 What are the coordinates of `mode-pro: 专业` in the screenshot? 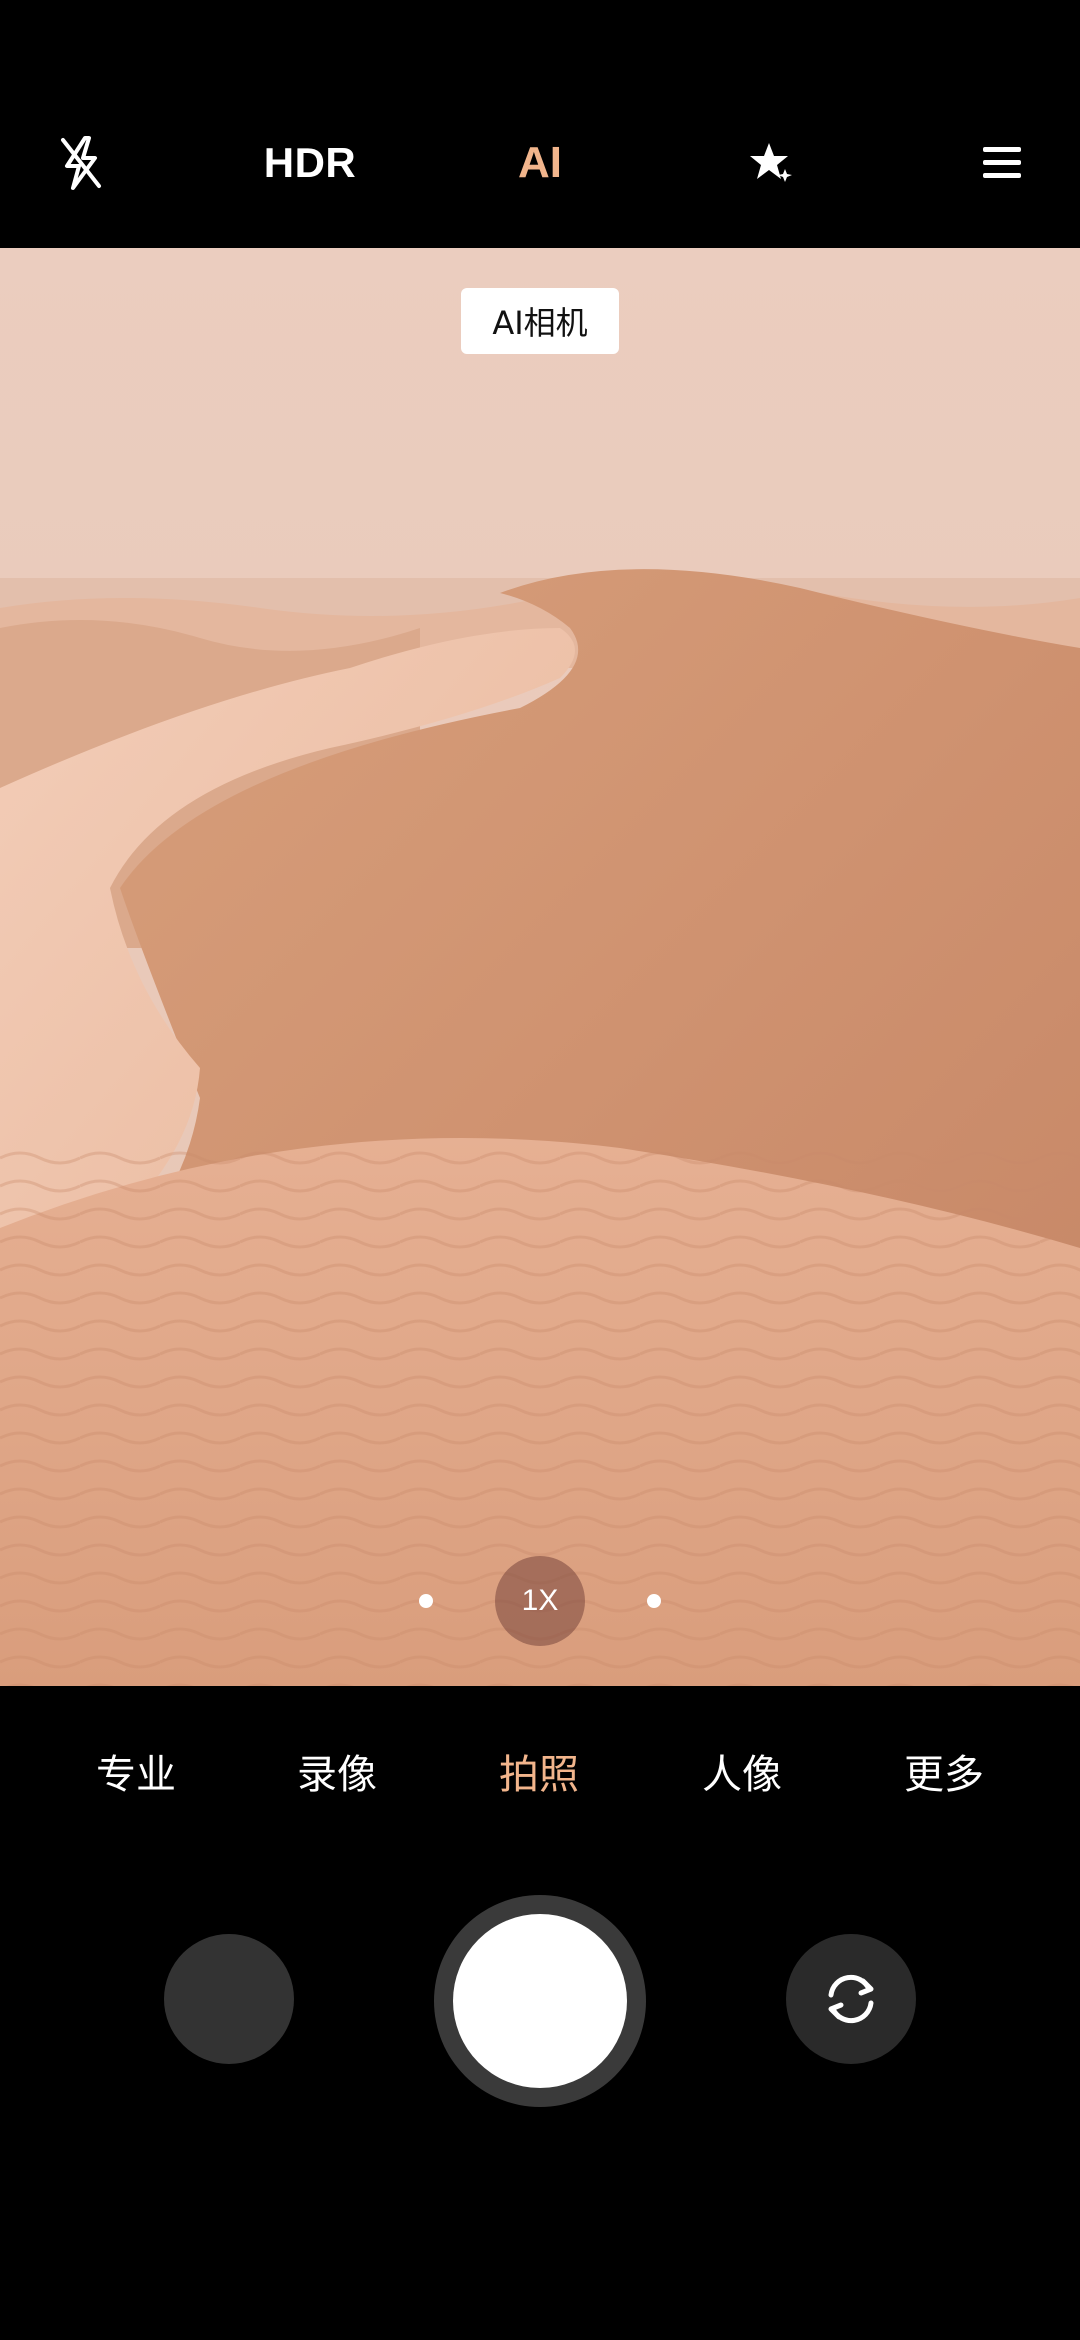 It's located at (136, 1771).